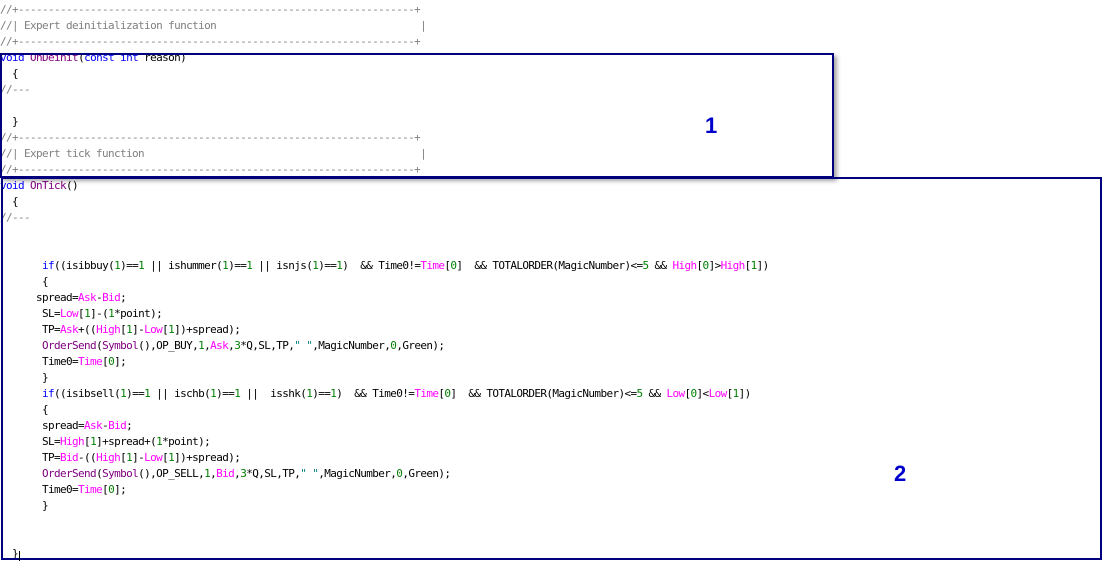 The height and width of the screenshot is (562, 1103). I want to click on code-line: //| Expert deinitialization function |, so click(213, 26).